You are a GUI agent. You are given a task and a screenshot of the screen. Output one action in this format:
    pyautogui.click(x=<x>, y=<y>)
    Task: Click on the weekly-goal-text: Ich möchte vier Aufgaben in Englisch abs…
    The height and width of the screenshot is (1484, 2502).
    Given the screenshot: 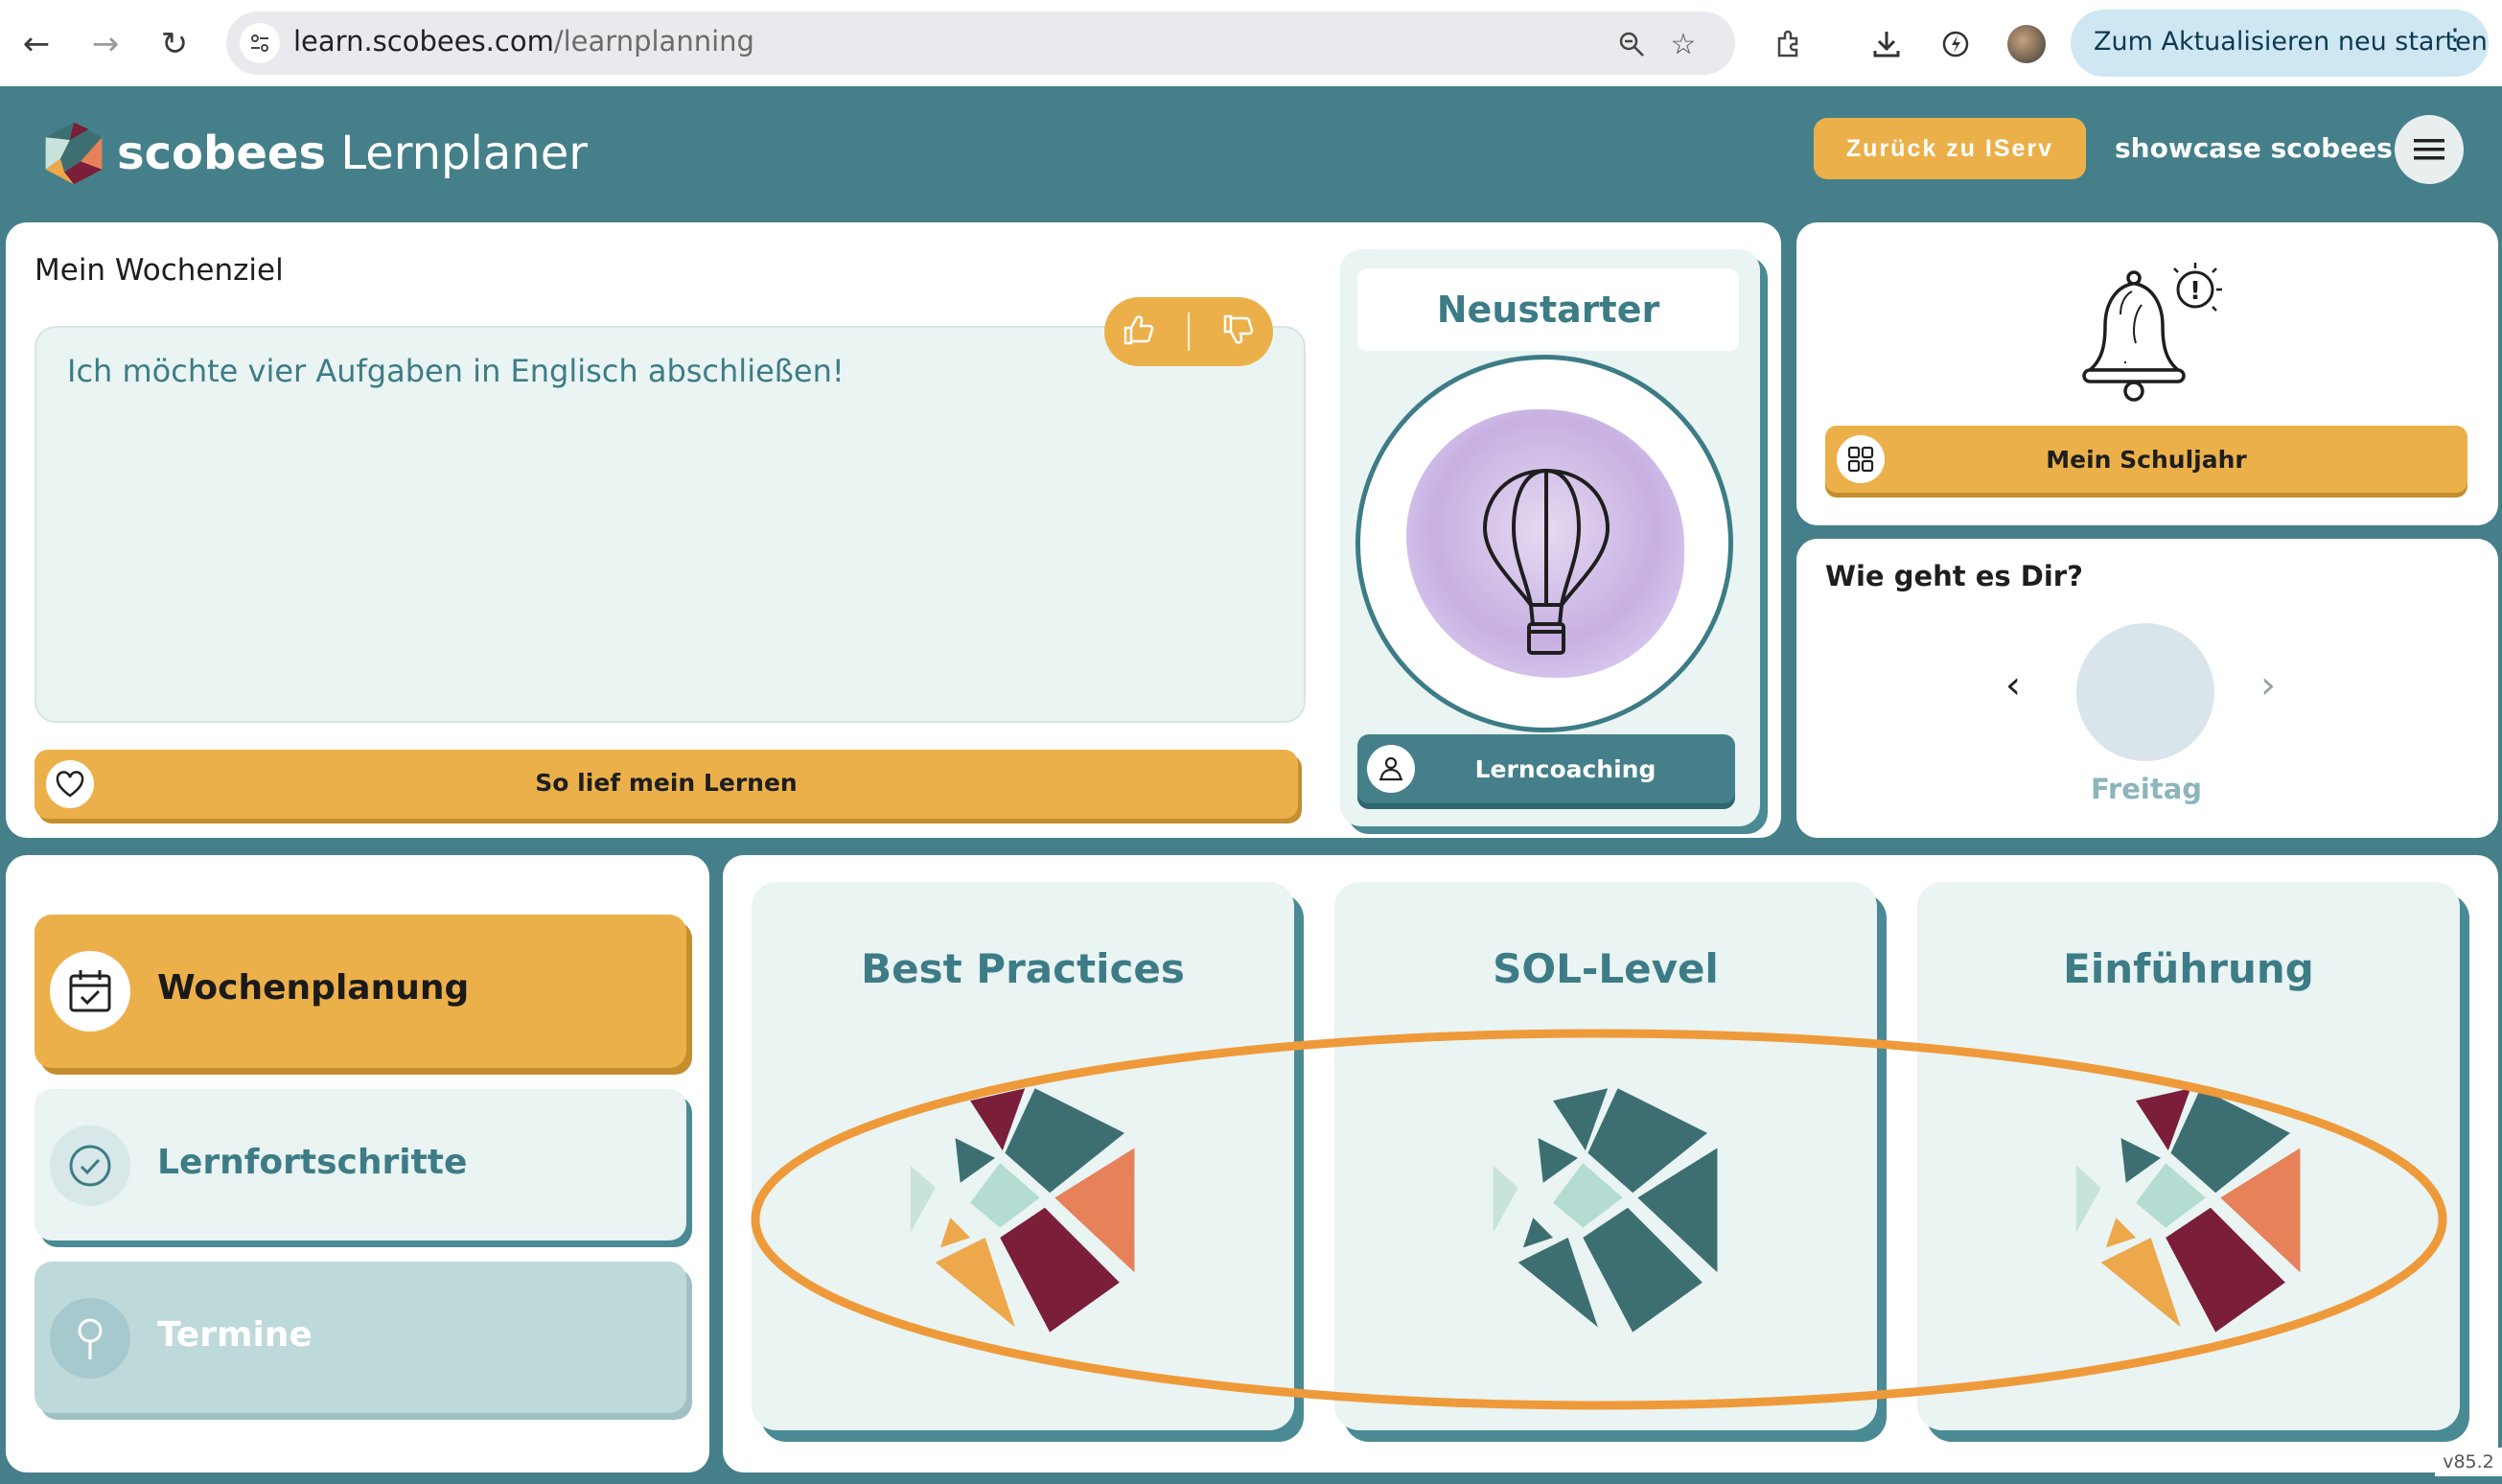 What is the action you would take?
    pyautogui.click(x=456, y=371)
    